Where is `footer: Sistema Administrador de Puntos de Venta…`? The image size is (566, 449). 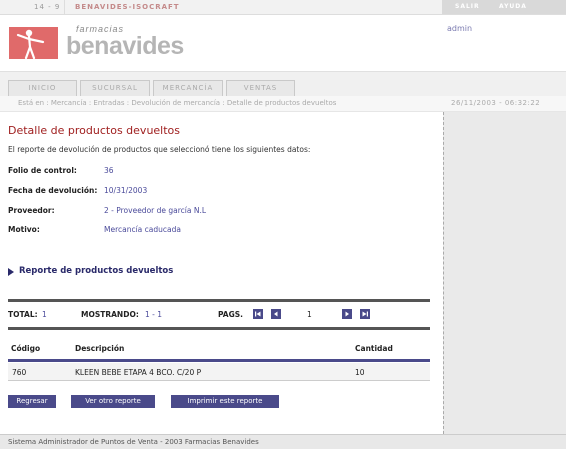
footer: Sistema Administrador de Puntos de Venta… is located at coordinates (283, 441).